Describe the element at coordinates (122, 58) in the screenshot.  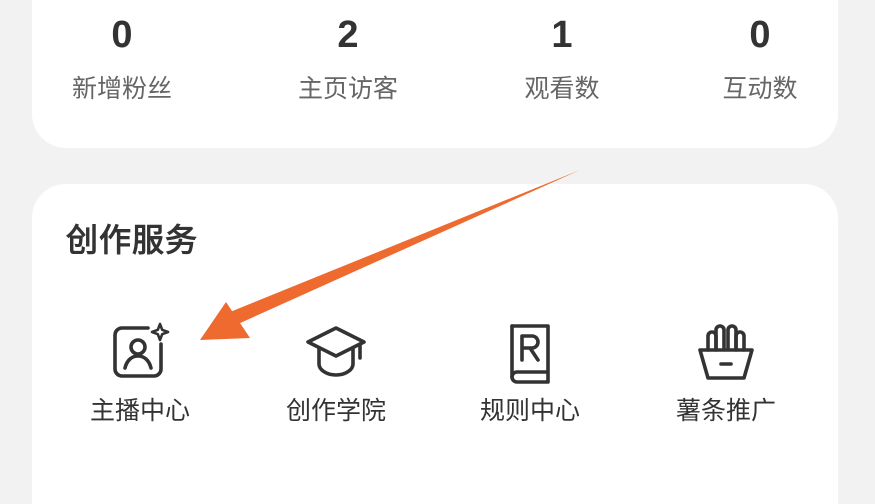
I see `stat-new-followers: 0 新增粉丝` at that location.